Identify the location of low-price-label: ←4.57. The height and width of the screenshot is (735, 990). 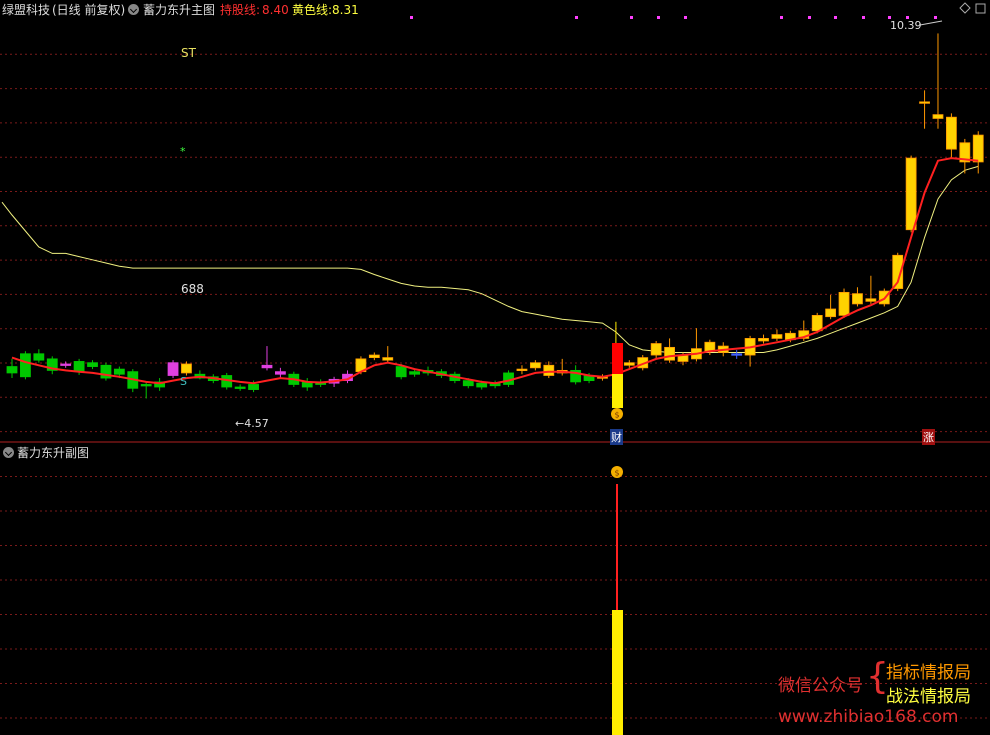
(252, 423).